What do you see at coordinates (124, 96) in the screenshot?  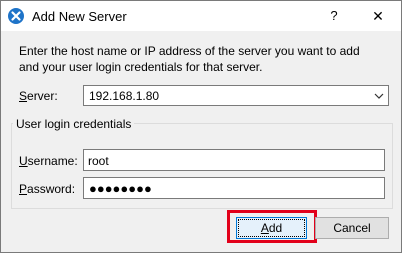 I see `server-value: 192.168.1.80` at bounding box center [124, 96].